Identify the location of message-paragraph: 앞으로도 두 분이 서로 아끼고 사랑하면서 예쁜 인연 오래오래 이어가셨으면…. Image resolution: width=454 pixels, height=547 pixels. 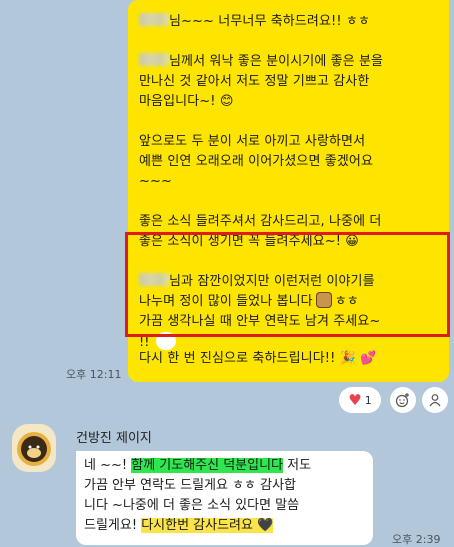
(256, 161).